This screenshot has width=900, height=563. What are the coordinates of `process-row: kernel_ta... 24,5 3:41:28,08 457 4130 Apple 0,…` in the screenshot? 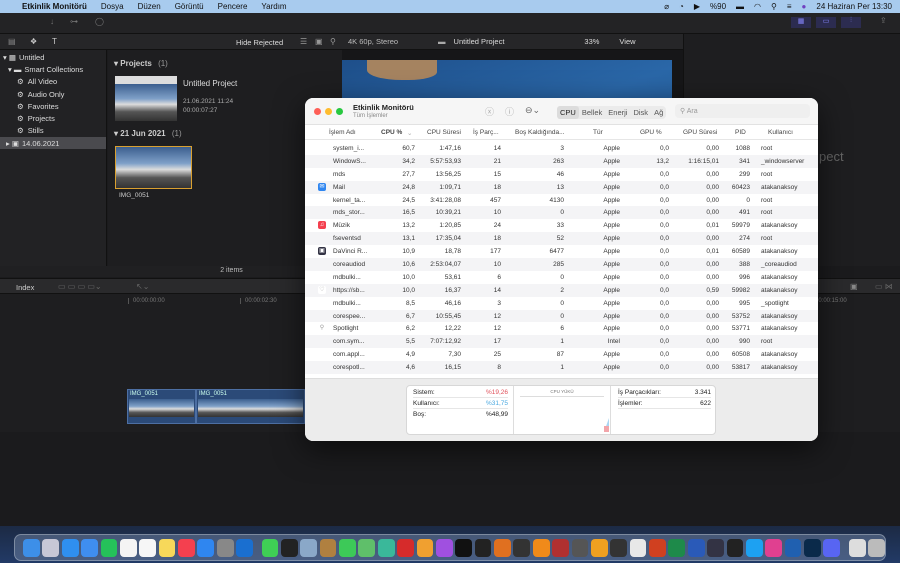 It's located at (561, 200).